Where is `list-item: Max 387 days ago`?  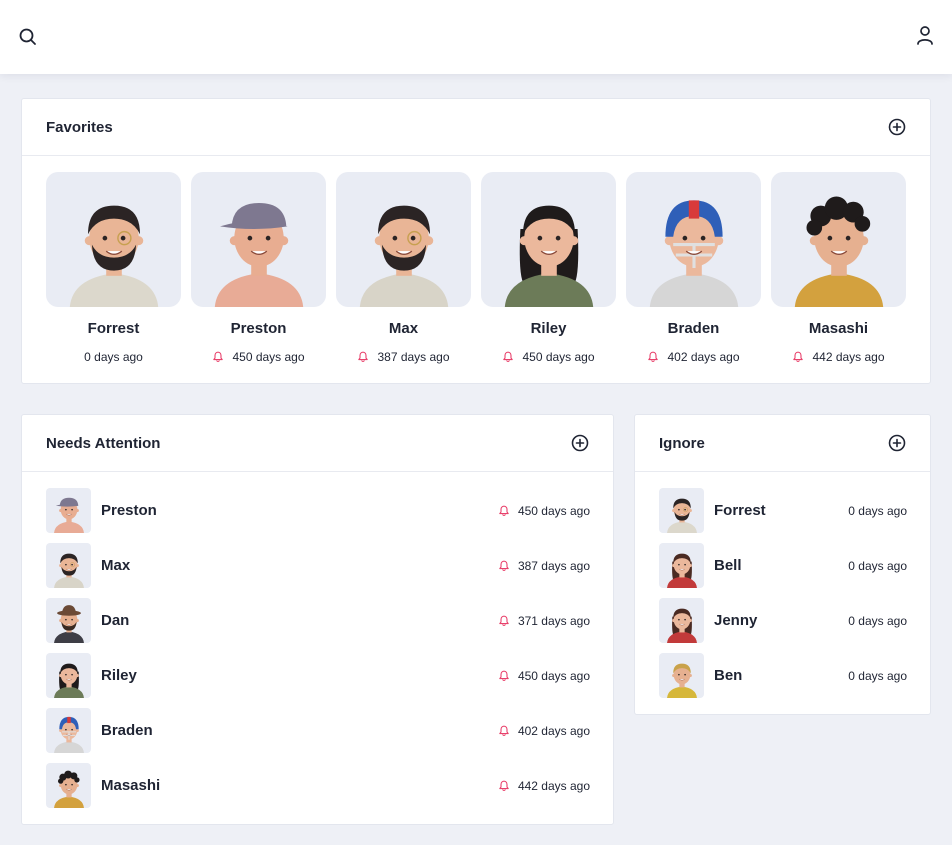
list-item: Max 387 days ago is located at coordinates (318, 565).